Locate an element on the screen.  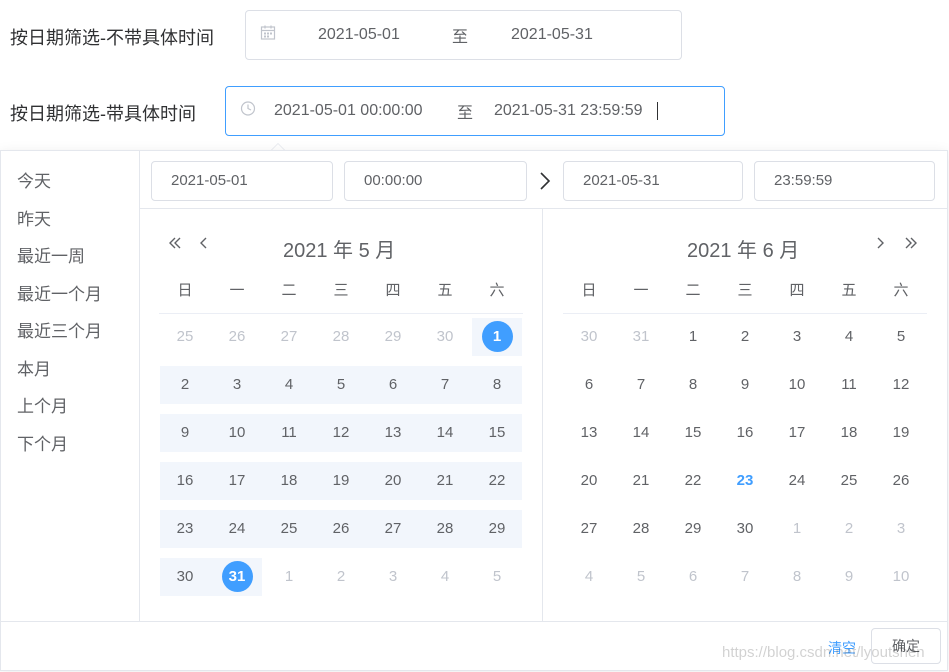
range-start-value: 2021-05-01 is located at coordinates (359, 35).